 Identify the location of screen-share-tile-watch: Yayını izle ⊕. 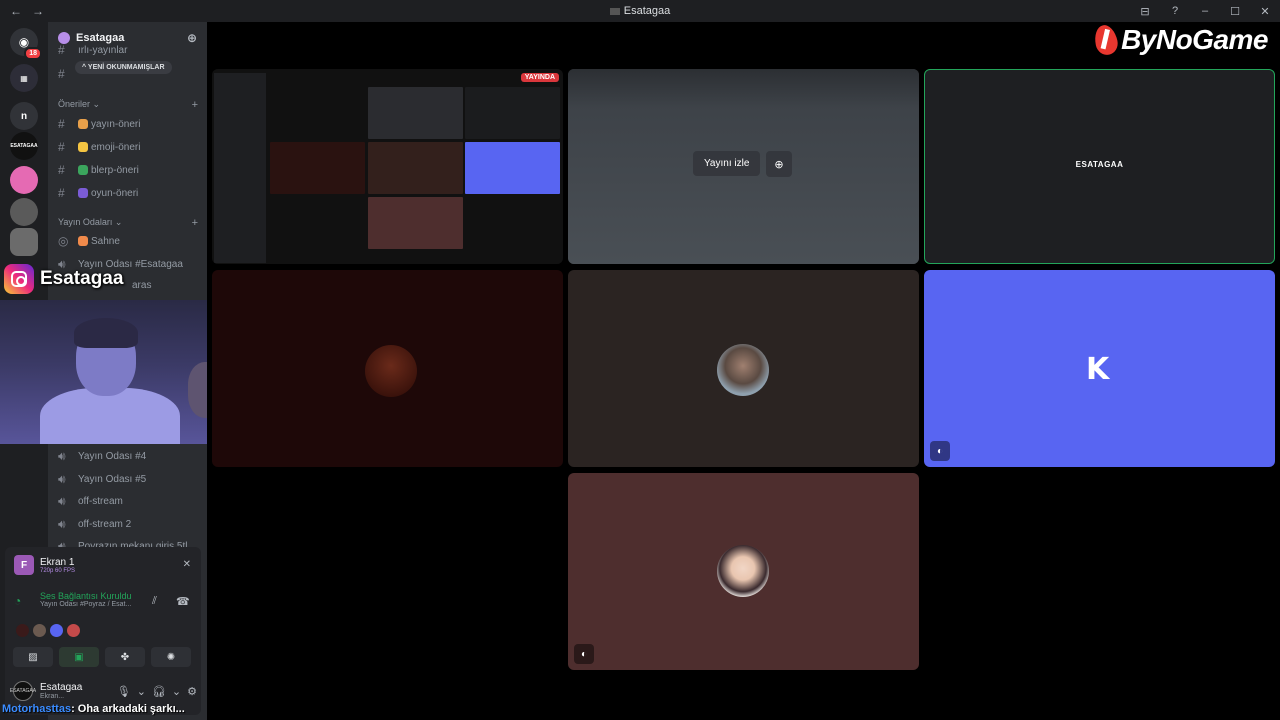
(743, 166).